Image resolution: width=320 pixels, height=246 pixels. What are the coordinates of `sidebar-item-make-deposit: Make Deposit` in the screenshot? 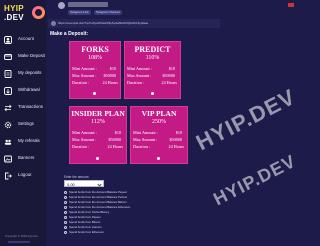 It's located at (23, 57).